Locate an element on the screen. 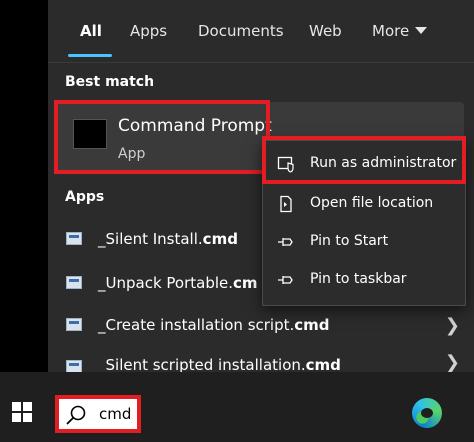 The height and width of the screenshot is (442, 474). menu-item-open-file-location: Open file location is located at coordinates (365, 204).